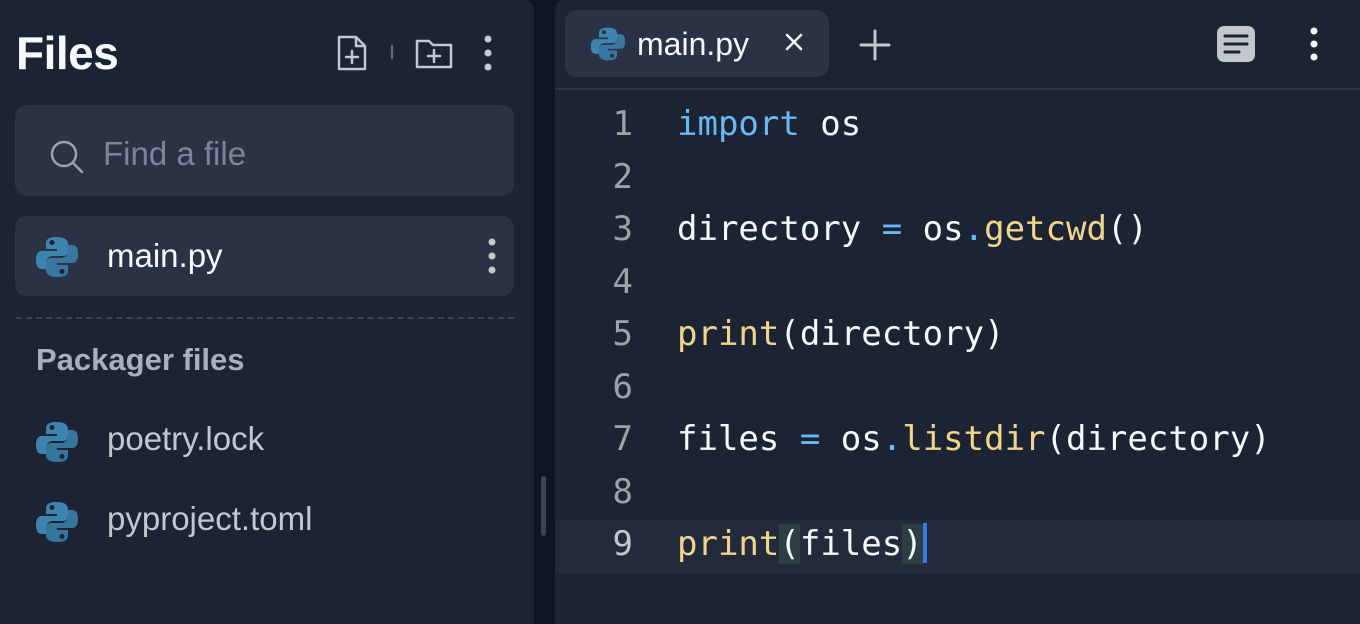 This screenshot has width=1360, height=624. Describe the element at coordinates (264, 256) in the screenshot. I see `file-item-main-py: main.py` at that location.